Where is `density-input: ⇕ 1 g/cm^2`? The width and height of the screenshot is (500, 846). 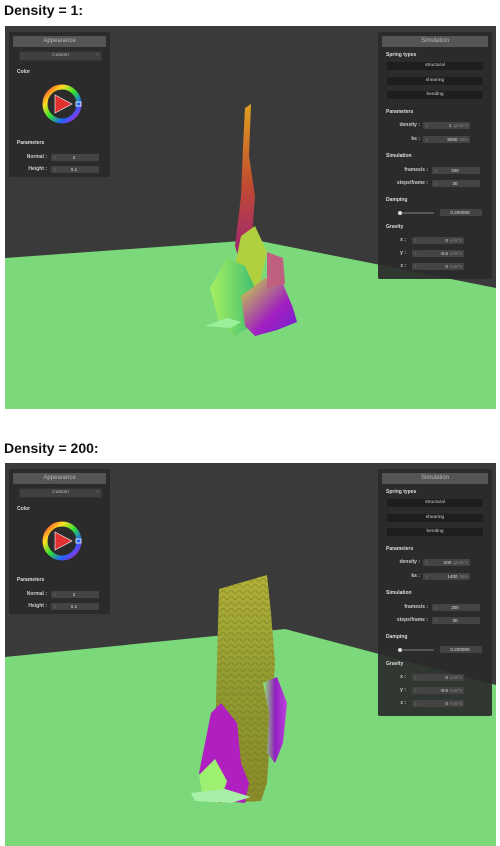
density-input: ⇕ 1 g/cm^2 is located at coordinates (446, 125).